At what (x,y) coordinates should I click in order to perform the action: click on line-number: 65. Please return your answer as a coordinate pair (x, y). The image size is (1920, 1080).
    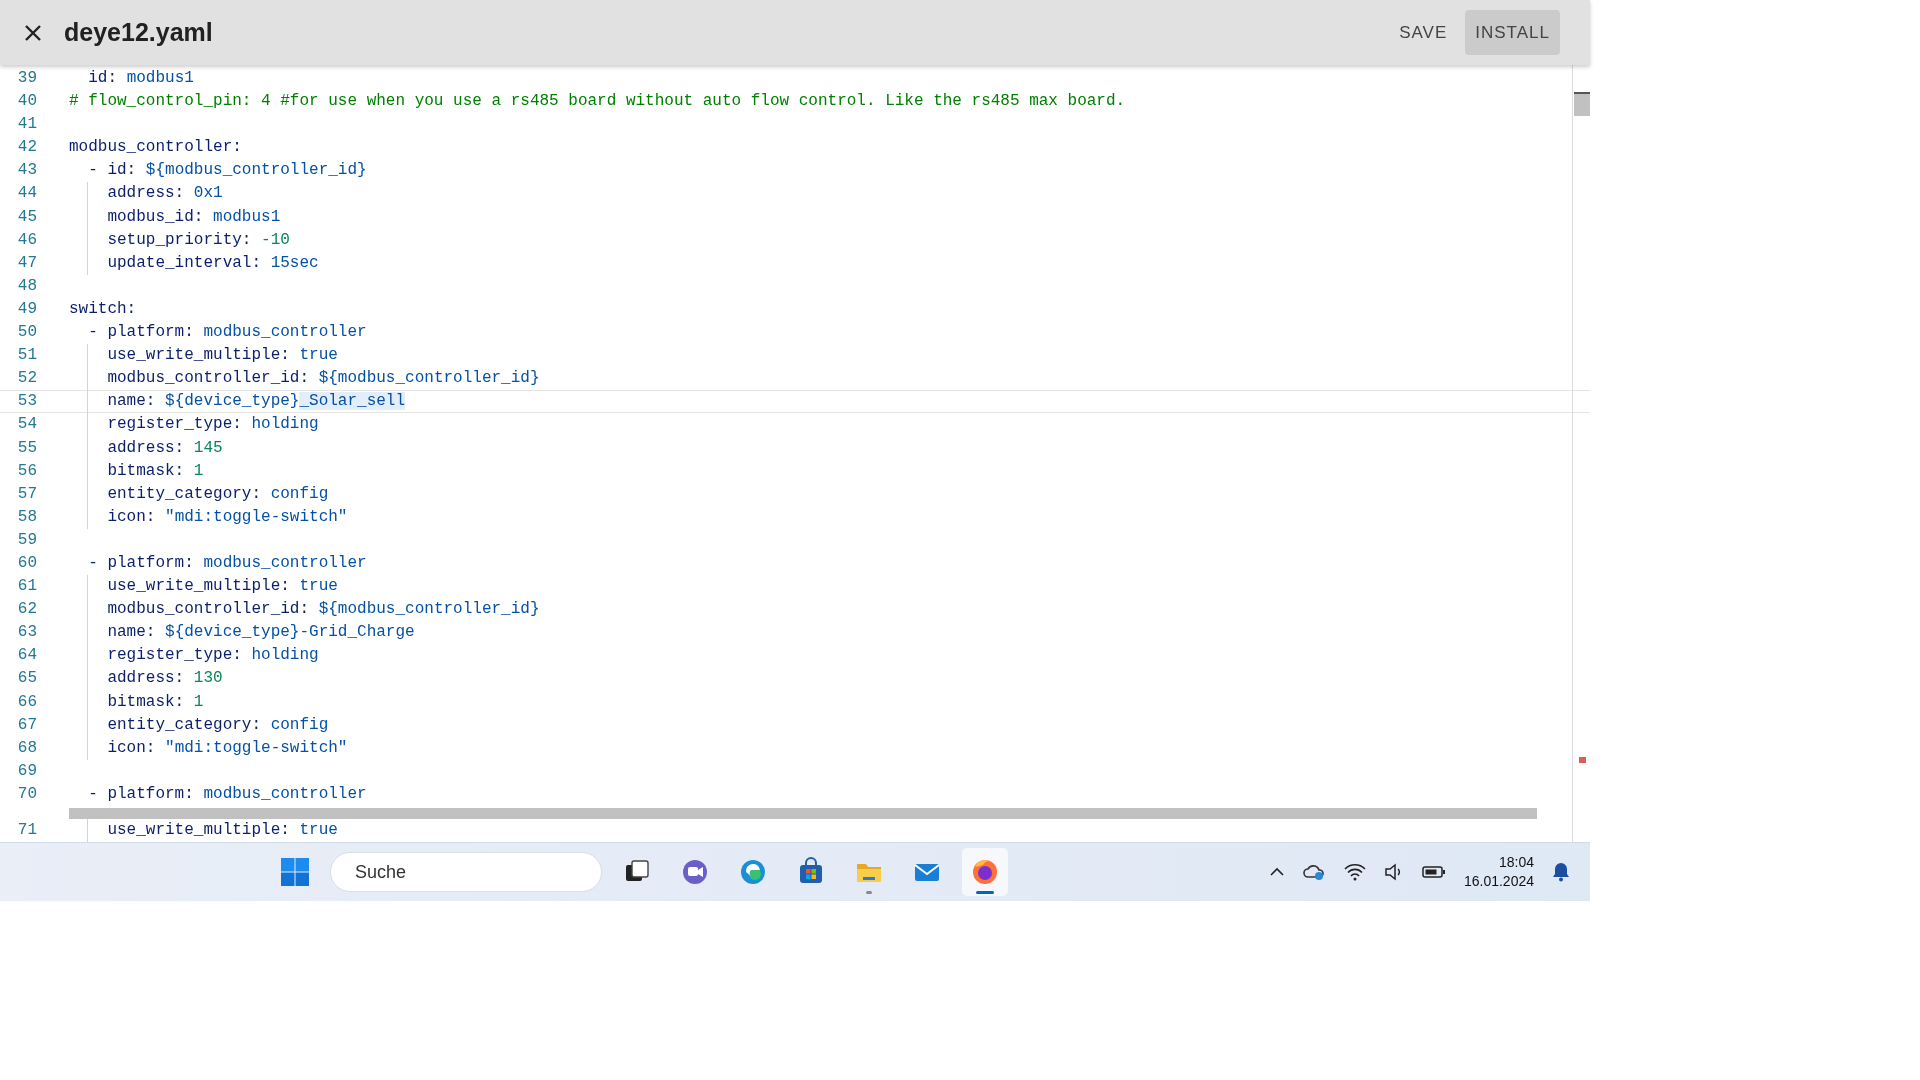
    Looking at the image, I should click on (26, 679).